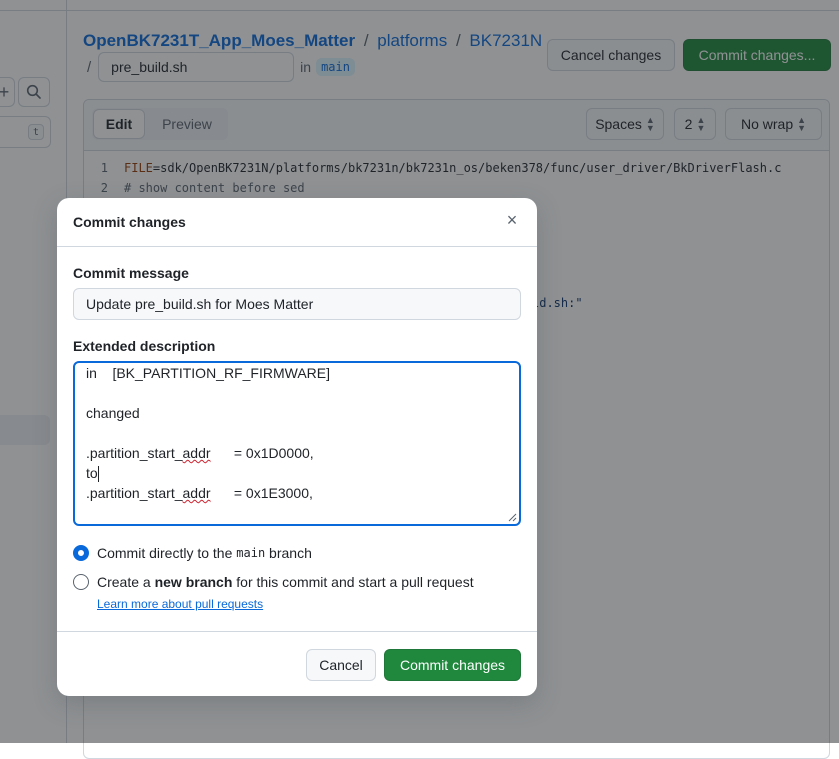 The height and width of the screenshot is (759, 839). Describe the element at coordinates (512, 220) in the screenshot. I see `close-icon: ×` at that location.